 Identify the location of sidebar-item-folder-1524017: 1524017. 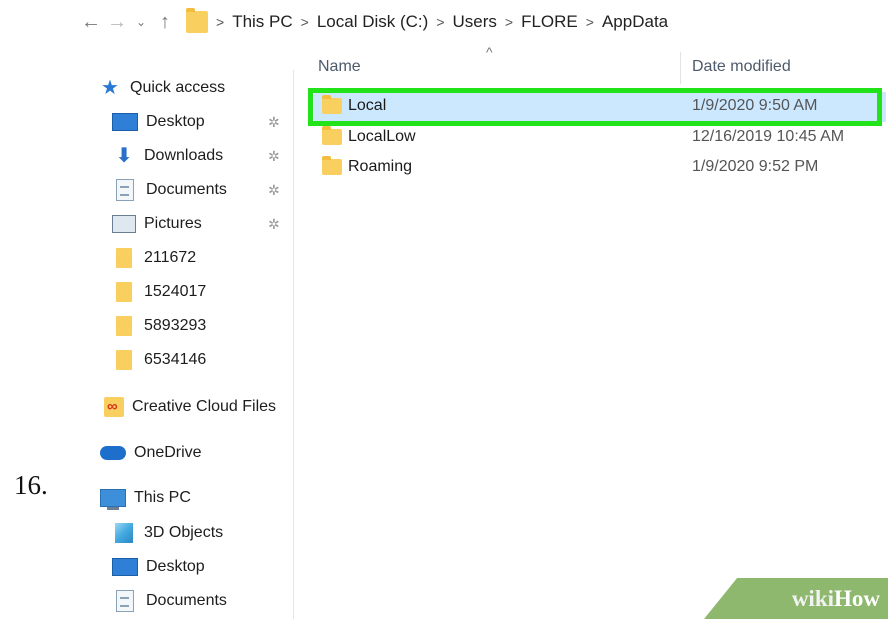
(159, 292).